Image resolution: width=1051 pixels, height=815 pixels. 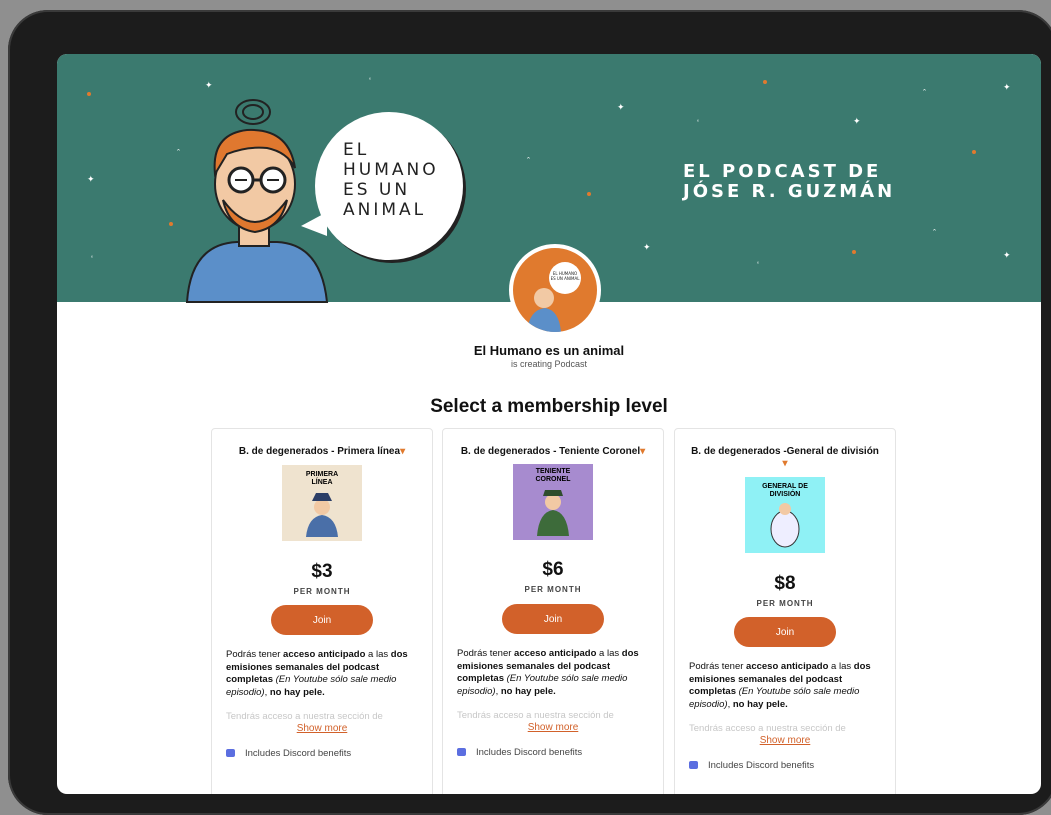 I want to click on creator-subtitle: is creating Podcast, so click(x=549, y=364).